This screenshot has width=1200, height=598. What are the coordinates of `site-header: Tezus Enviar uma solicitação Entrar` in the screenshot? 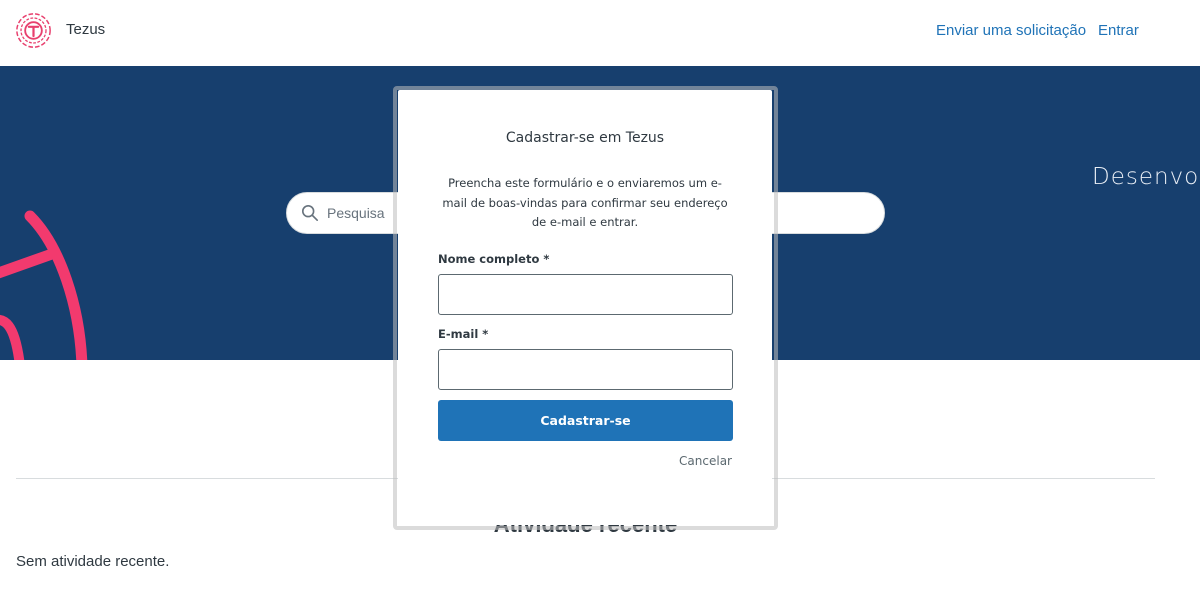 It's located at (600, 33).